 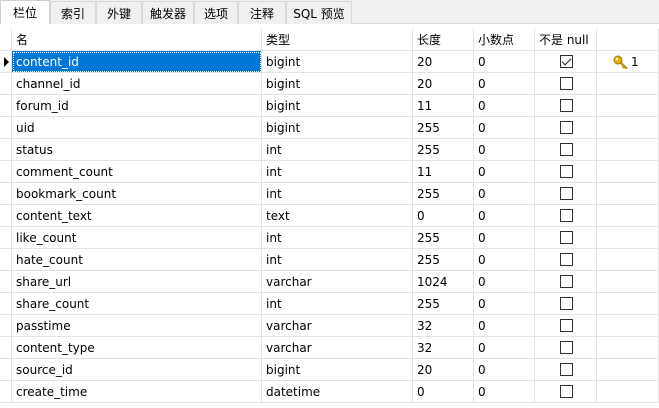 What do you see at coordinates (443, 326) in the screenshot?
I see `field-length-cell: 32` at bounding box center [443, 326].